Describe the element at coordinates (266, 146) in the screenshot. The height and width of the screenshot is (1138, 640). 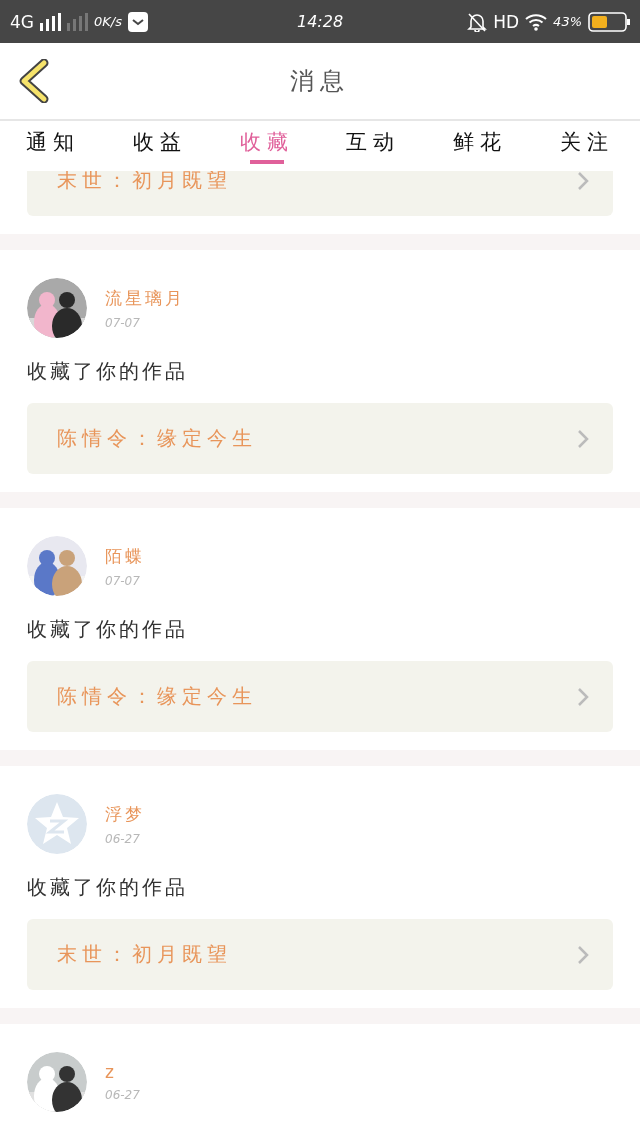
I see `tab: 收藏` at that location.